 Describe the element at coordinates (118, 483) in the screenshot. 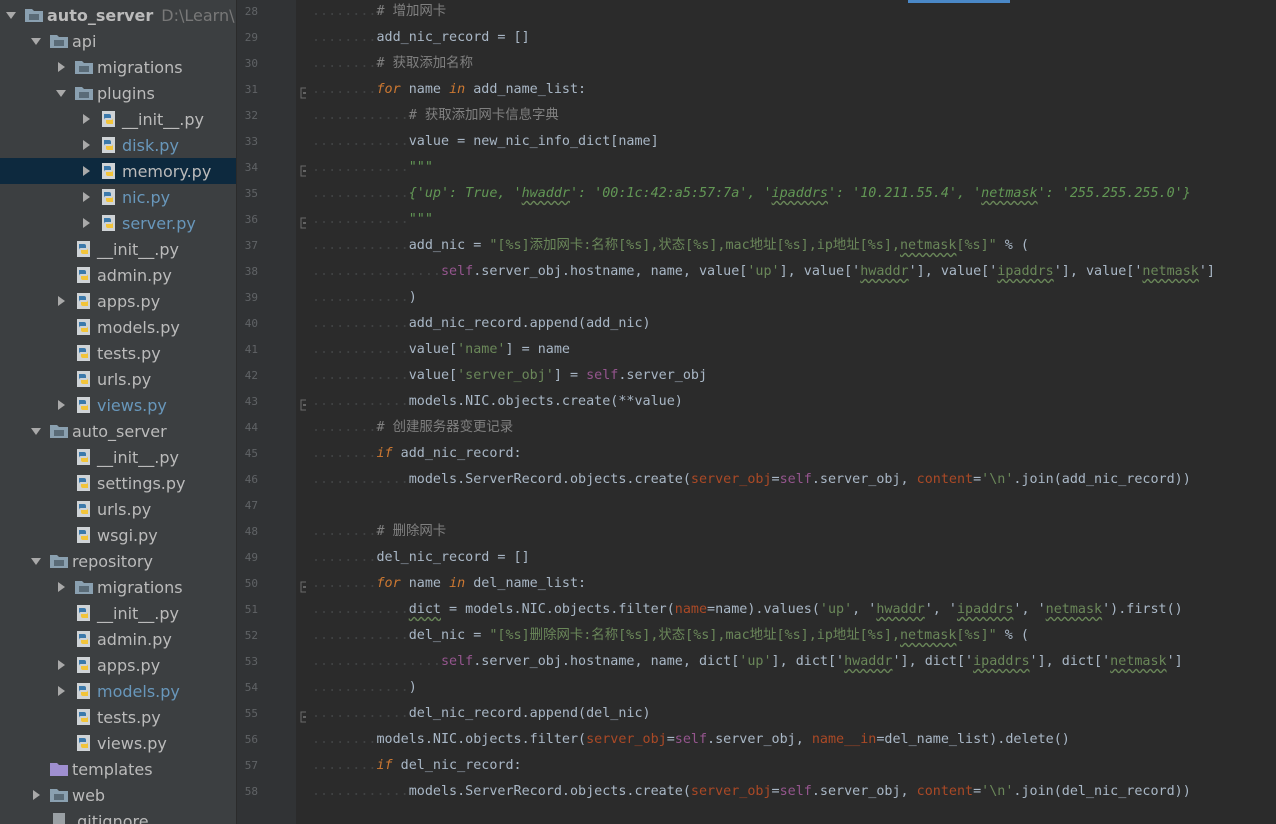

I see `tree-item-settings-py: settings.py` at that location.